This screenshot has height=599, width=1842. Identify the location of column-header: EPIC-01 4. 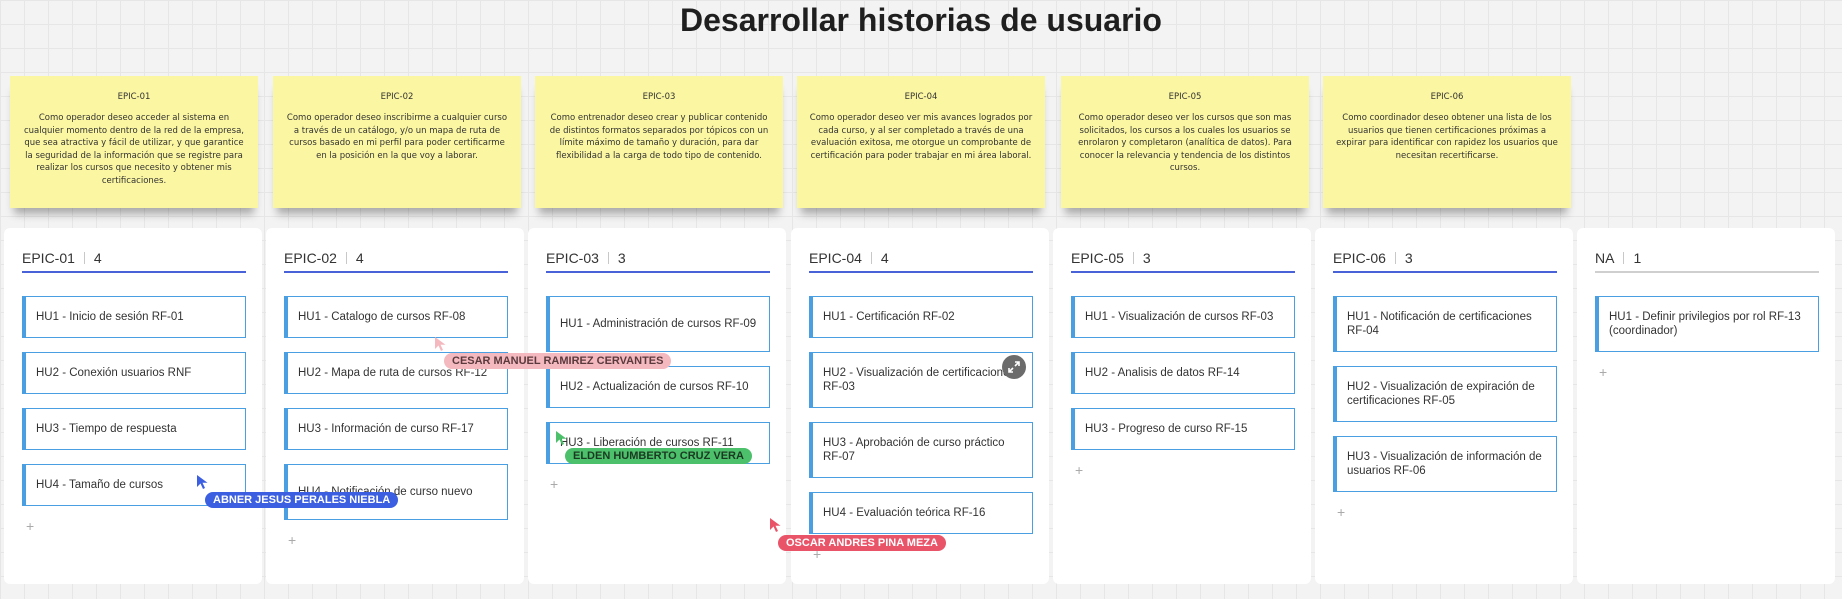
(134, 259).